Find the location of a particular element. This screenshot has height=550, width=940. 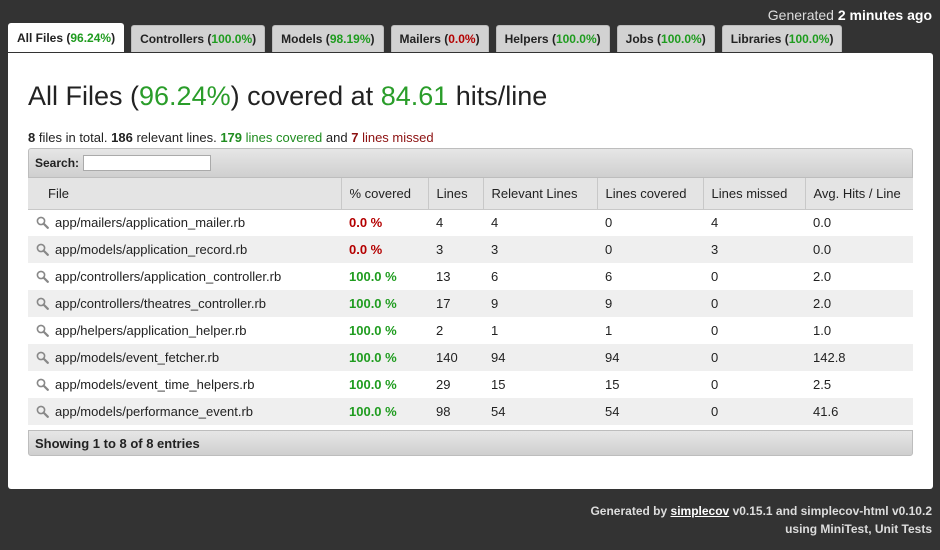

generated-timestamp: Generated 2 minutes ago is located at coordinates (850, 15).